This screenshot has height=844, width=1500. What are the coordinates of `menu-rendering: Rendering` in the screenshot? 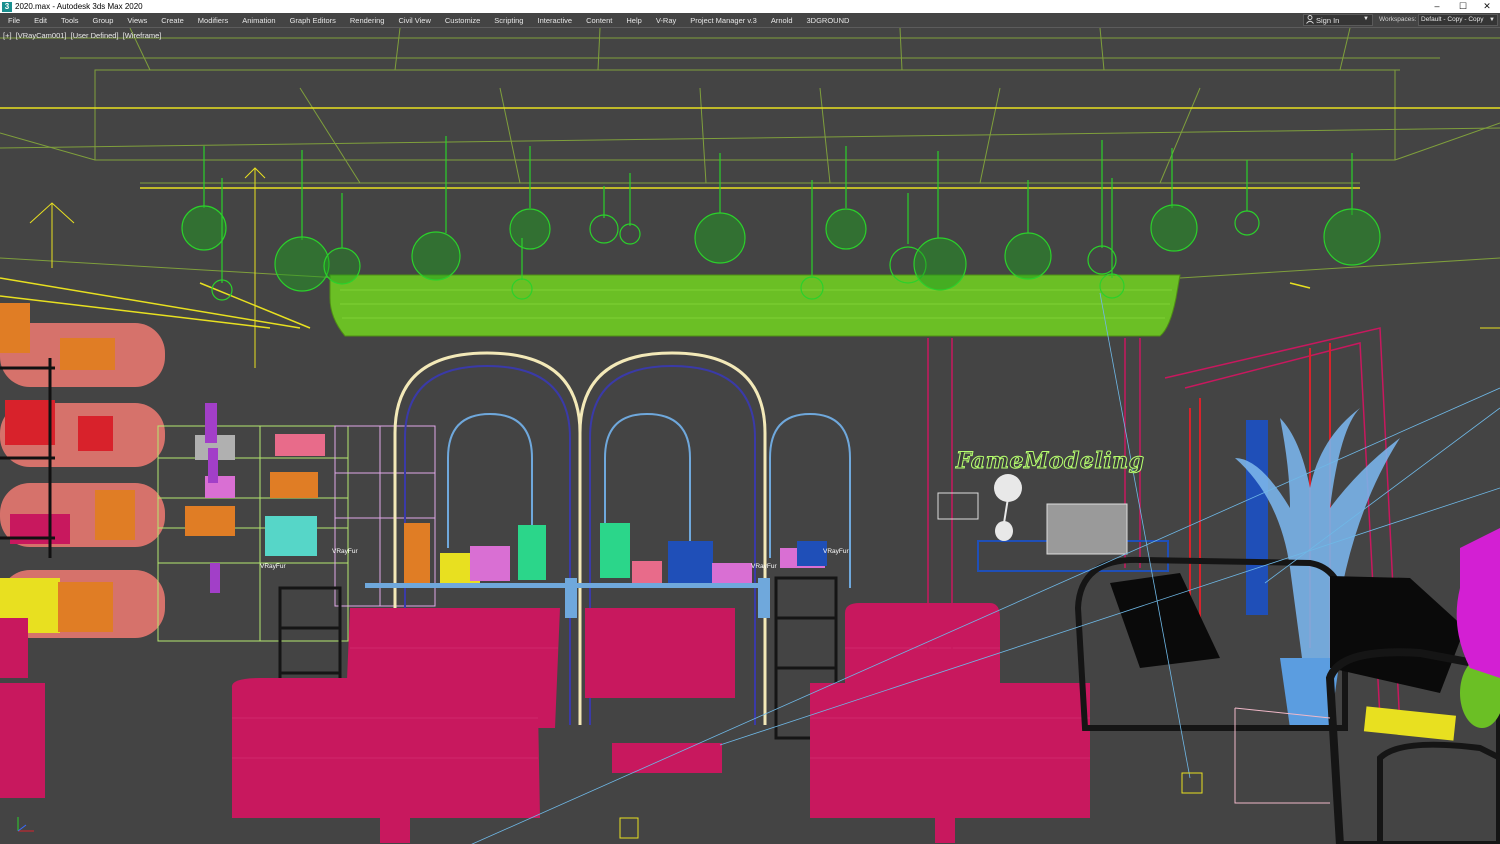 It's located at (367, 20).